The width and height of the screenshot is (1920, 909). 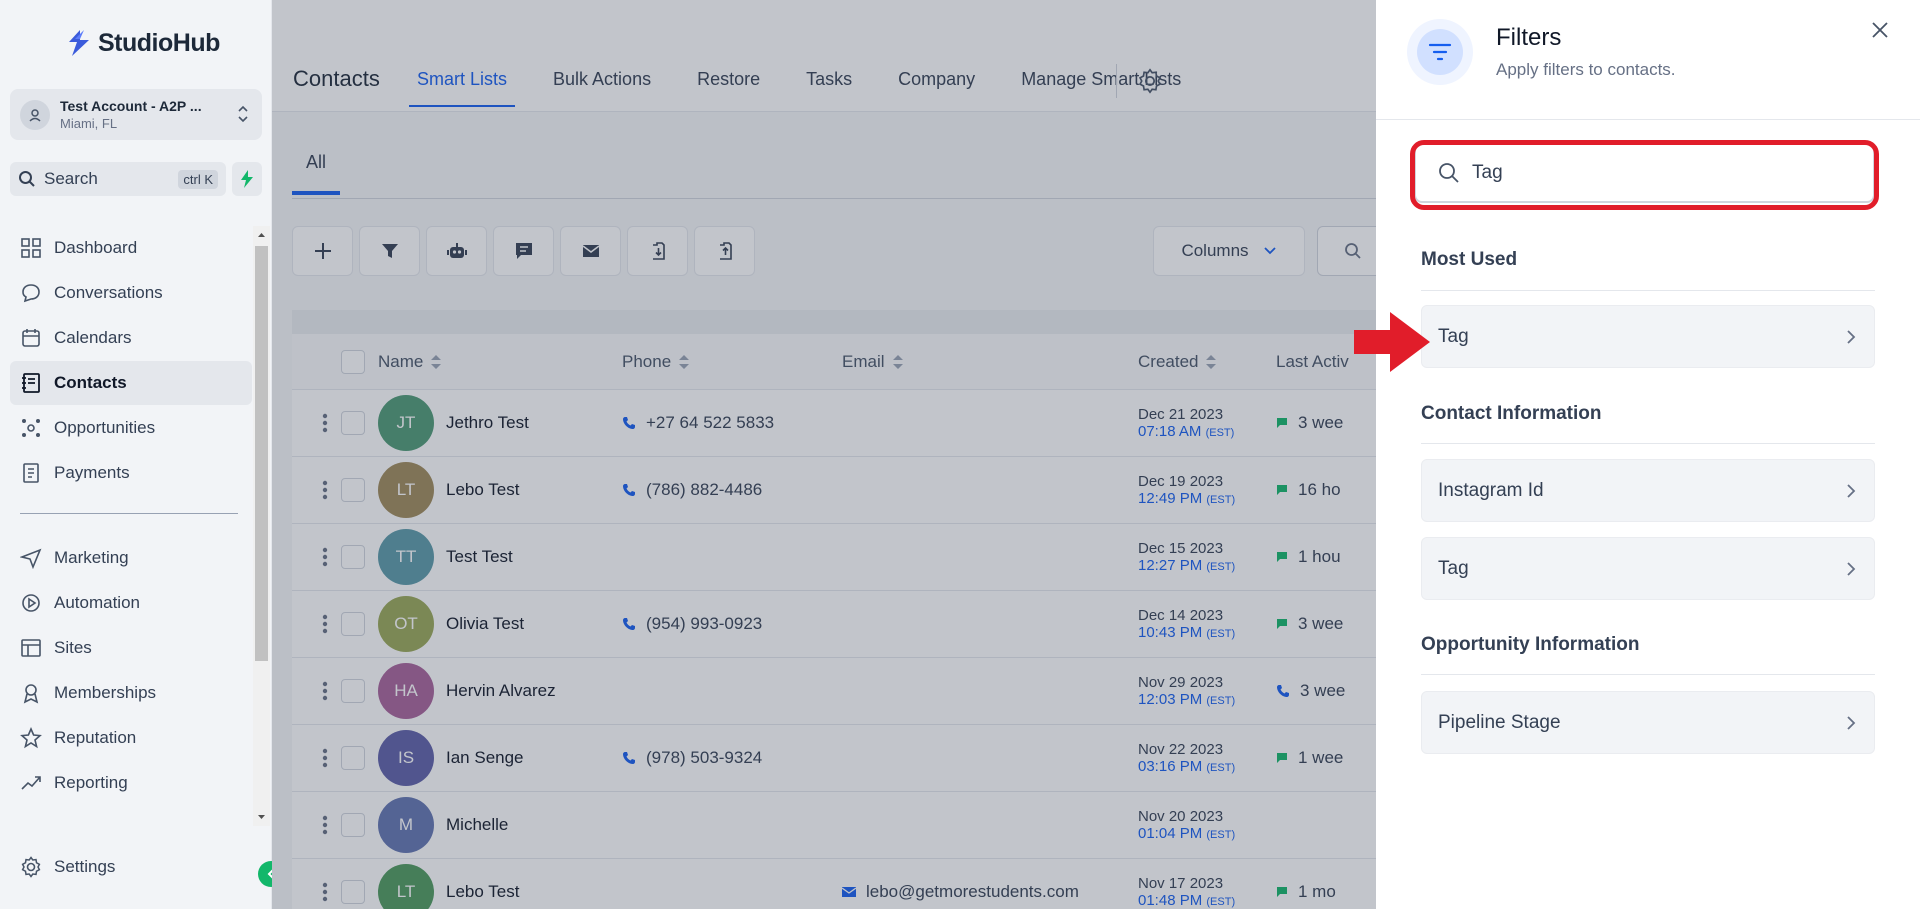 What do you see at coordinates (1530, 644) in the screenshot?
I see `section-opportunity-information: Opportunity Information` at bounding box center [1530, 644].